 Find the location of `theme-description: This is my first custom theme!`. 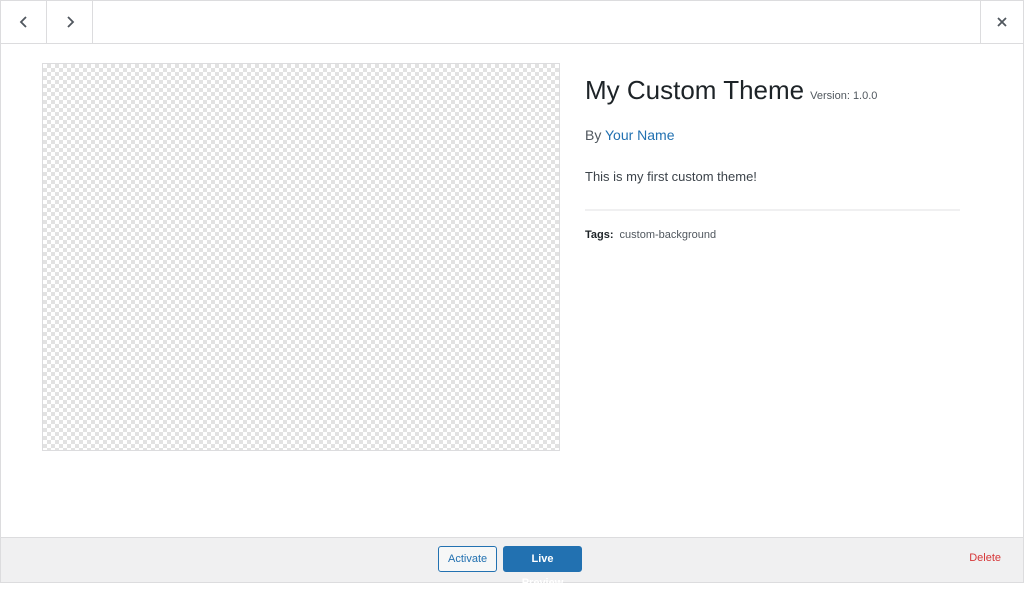

theme-description: This is my first custom theme! is located at coordinates (671, 176).